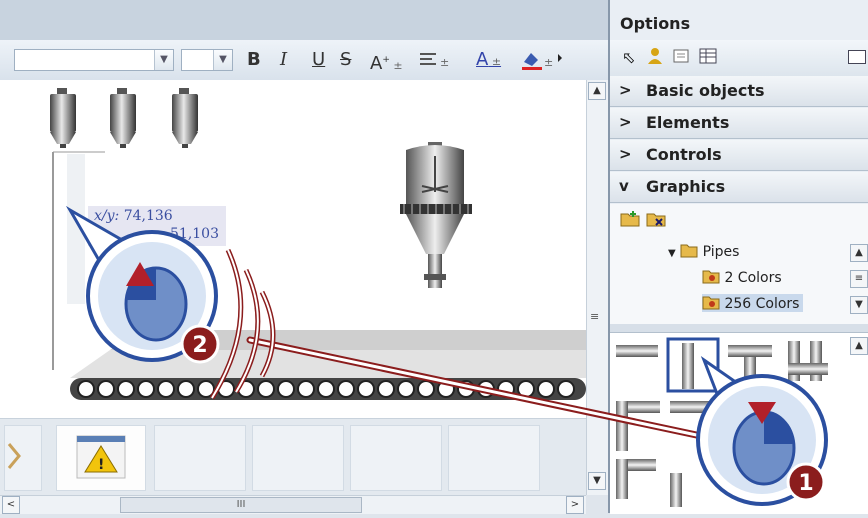  I want to click on callout-step-2: 2, so click(200, 344).